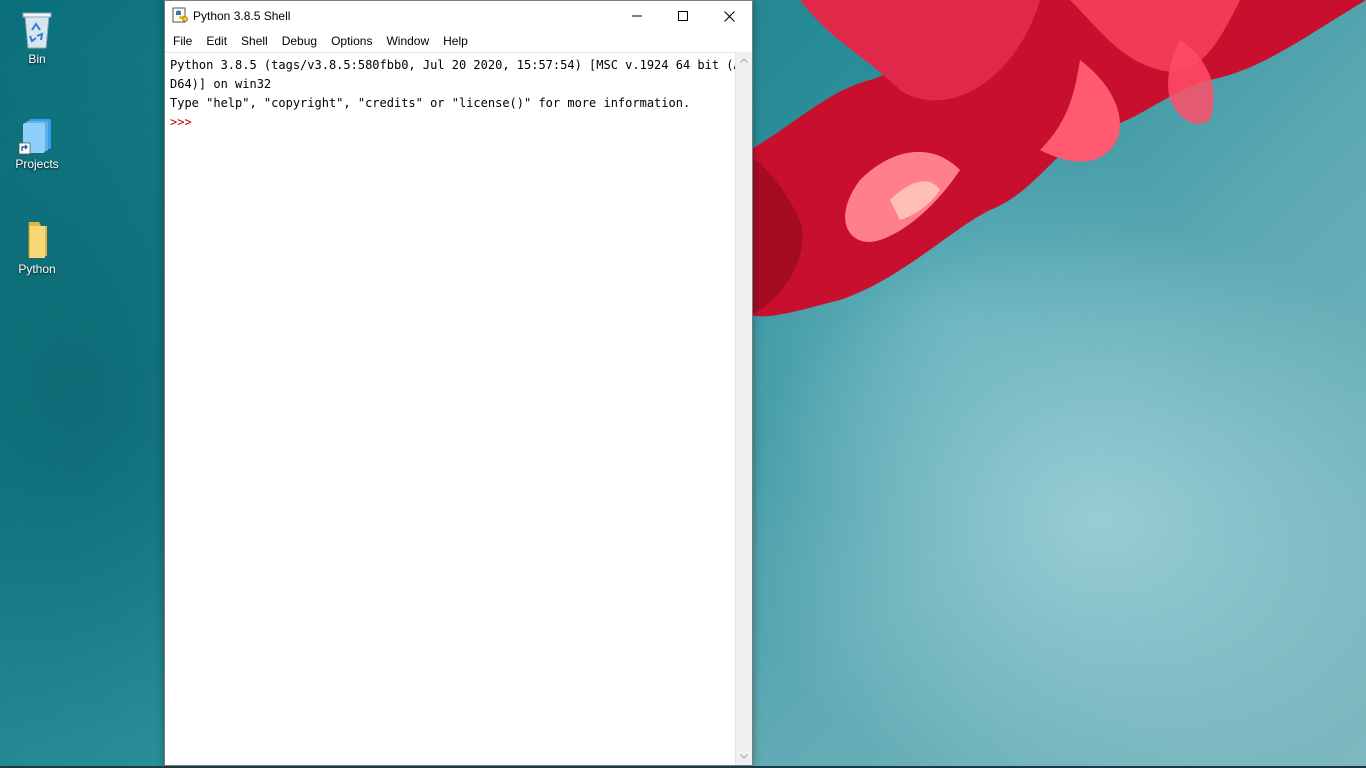 Image resolution: width=1366 pixels, height=768 pixels. What do you see at coordinates (216, 41) in the screenshot?
I see `menu-edit: Edit` at bounding box center [216, 41].